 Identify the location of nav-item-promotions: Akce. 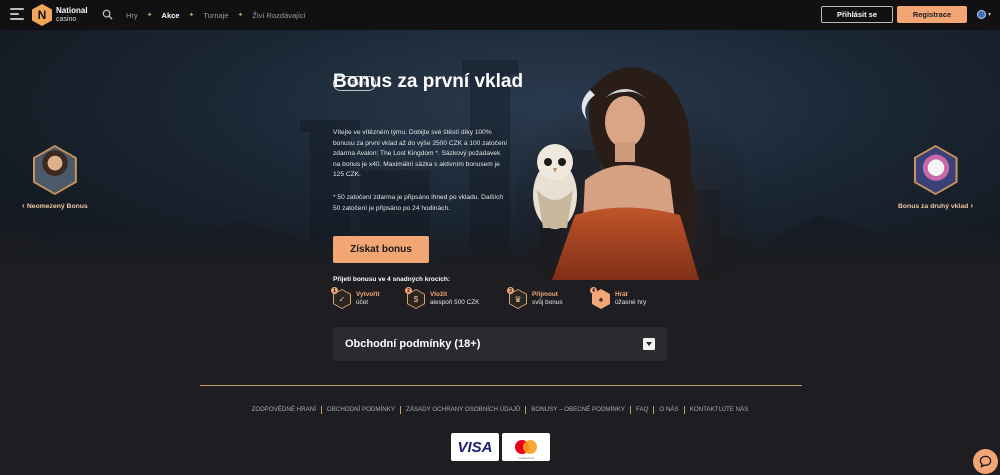
(171, 15).